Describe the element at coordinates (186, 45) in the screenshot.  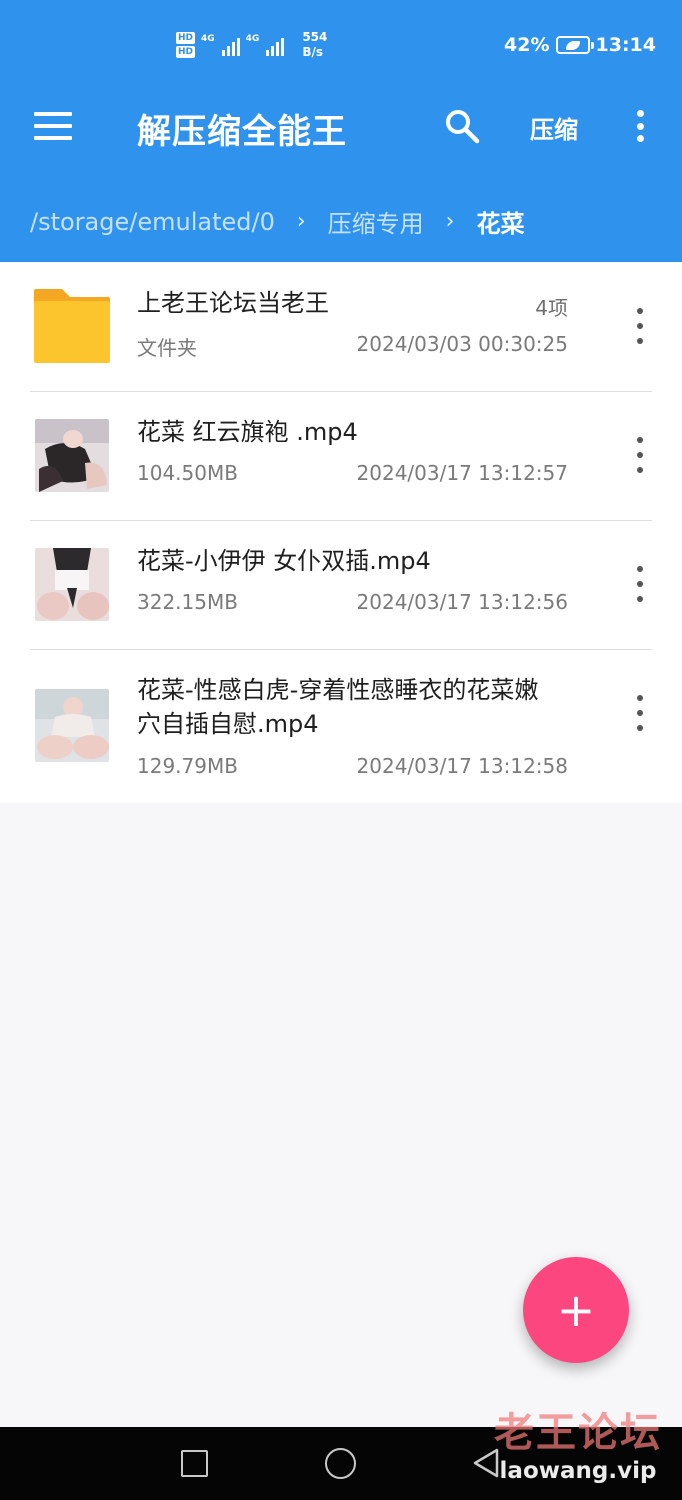
I see `hd-badges: HD HD` at that location.